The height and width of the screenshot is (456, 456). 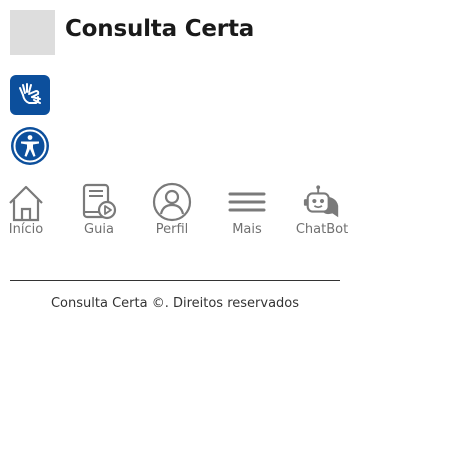 I want to click on sign-language-hand-icon, so click(x=30, y=93).